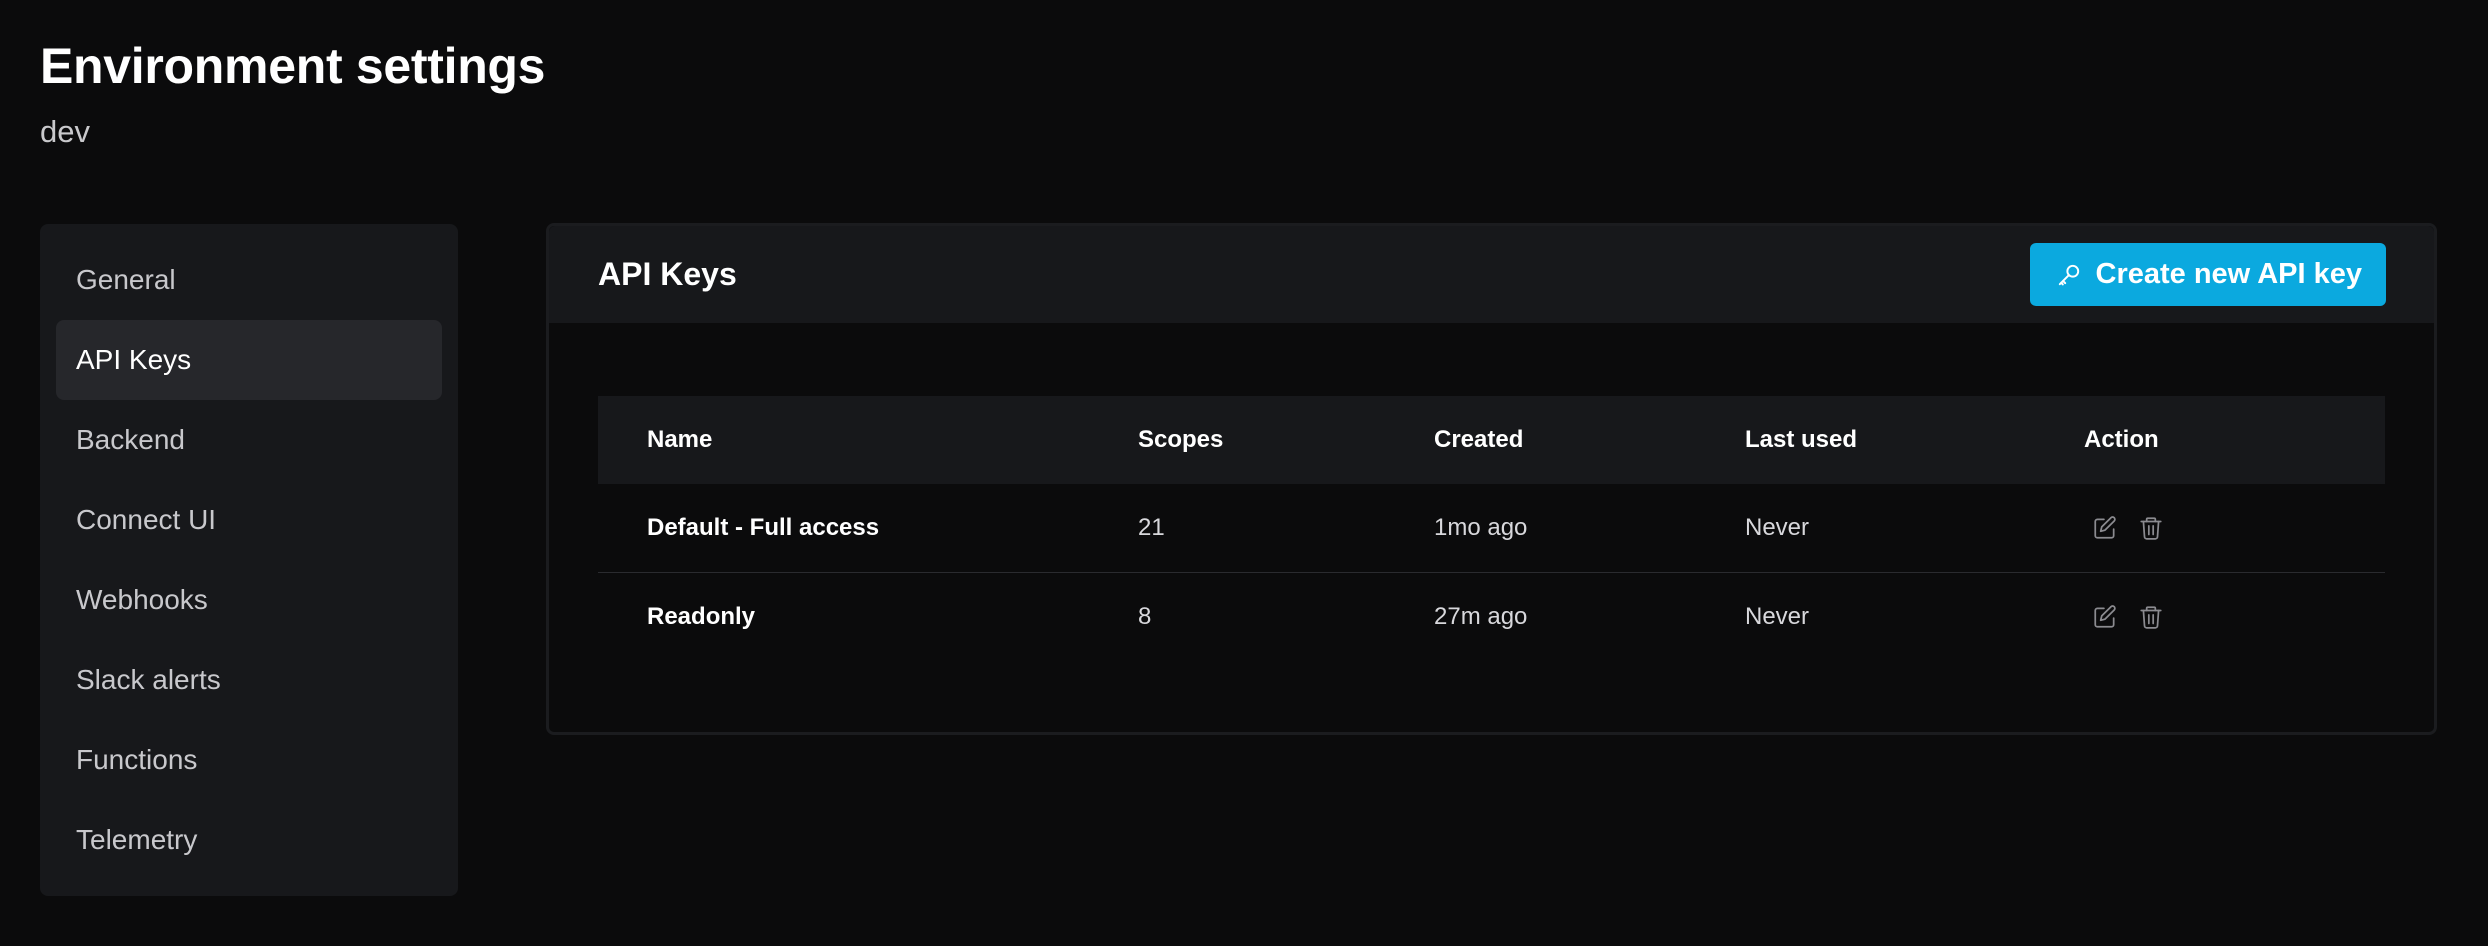 This screenshot has width=2488, height=946. I want to click on sidebar-item-label: Connect UI, so click(146, 519).